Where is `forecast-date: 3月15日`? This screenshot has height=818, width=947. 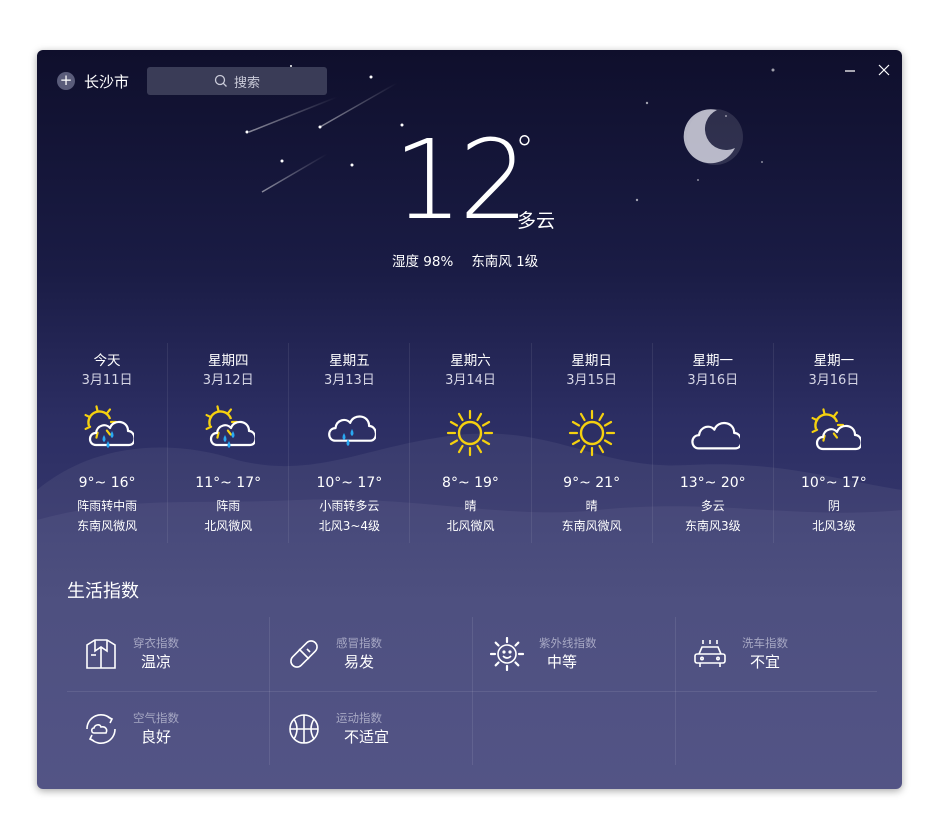 forecast-date: 3月15日 is located at coordinates (592, 380).